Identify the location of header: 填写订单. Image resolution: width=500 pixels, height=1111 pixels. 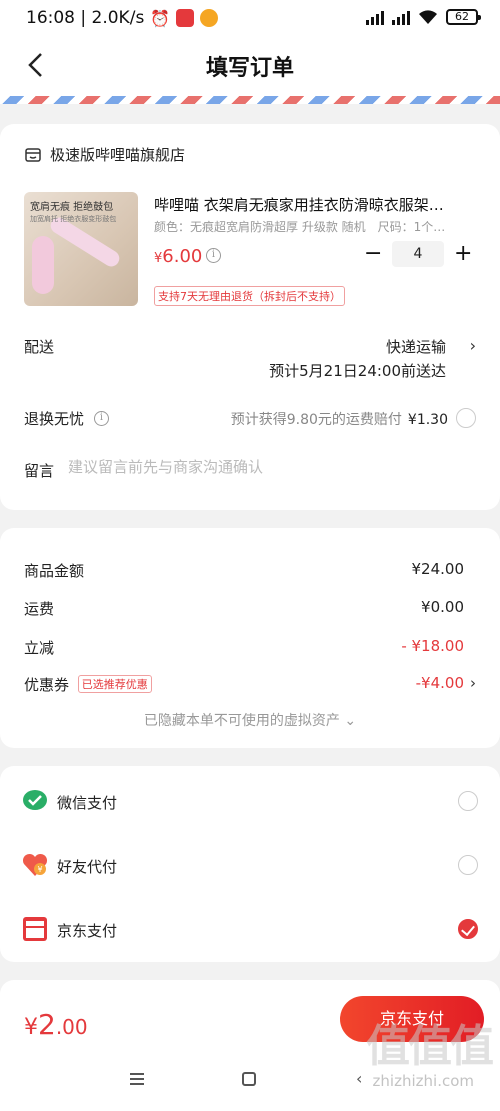
(250, 68).